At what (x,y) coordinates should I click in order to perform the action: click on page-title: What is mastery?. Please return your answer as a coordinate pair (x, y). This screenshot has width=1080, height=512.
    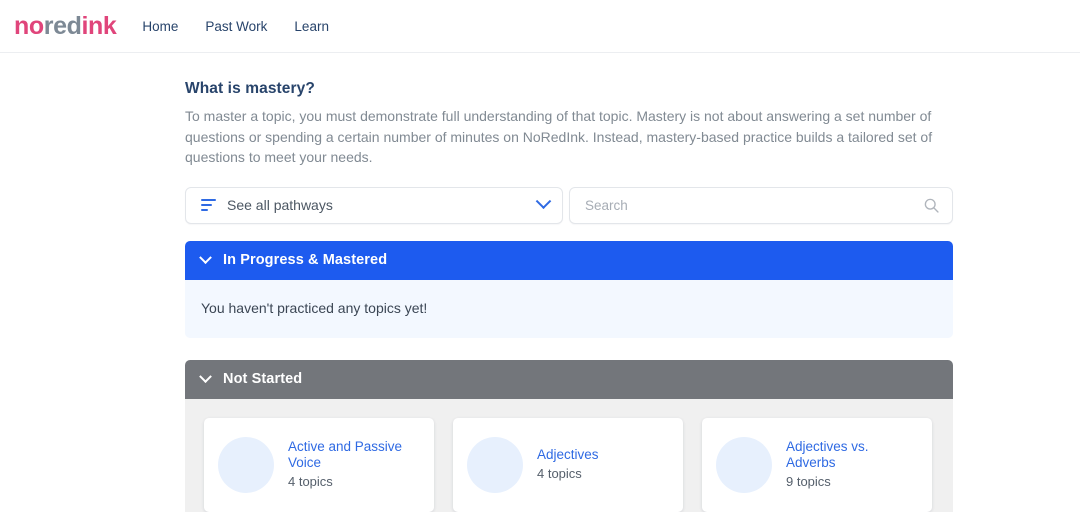
    Looking at the image, I should click on (250, 88).